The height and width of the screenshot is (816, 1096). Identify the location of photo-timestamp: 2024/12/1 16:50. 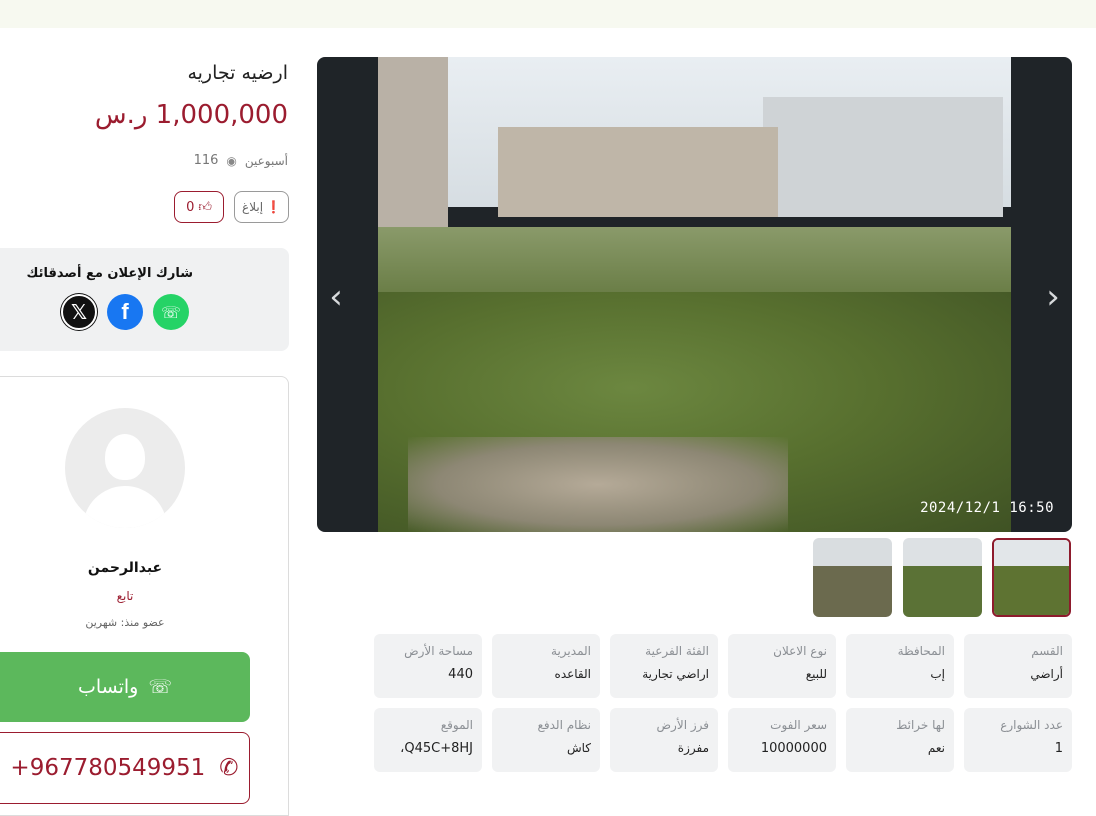
(987, 508).